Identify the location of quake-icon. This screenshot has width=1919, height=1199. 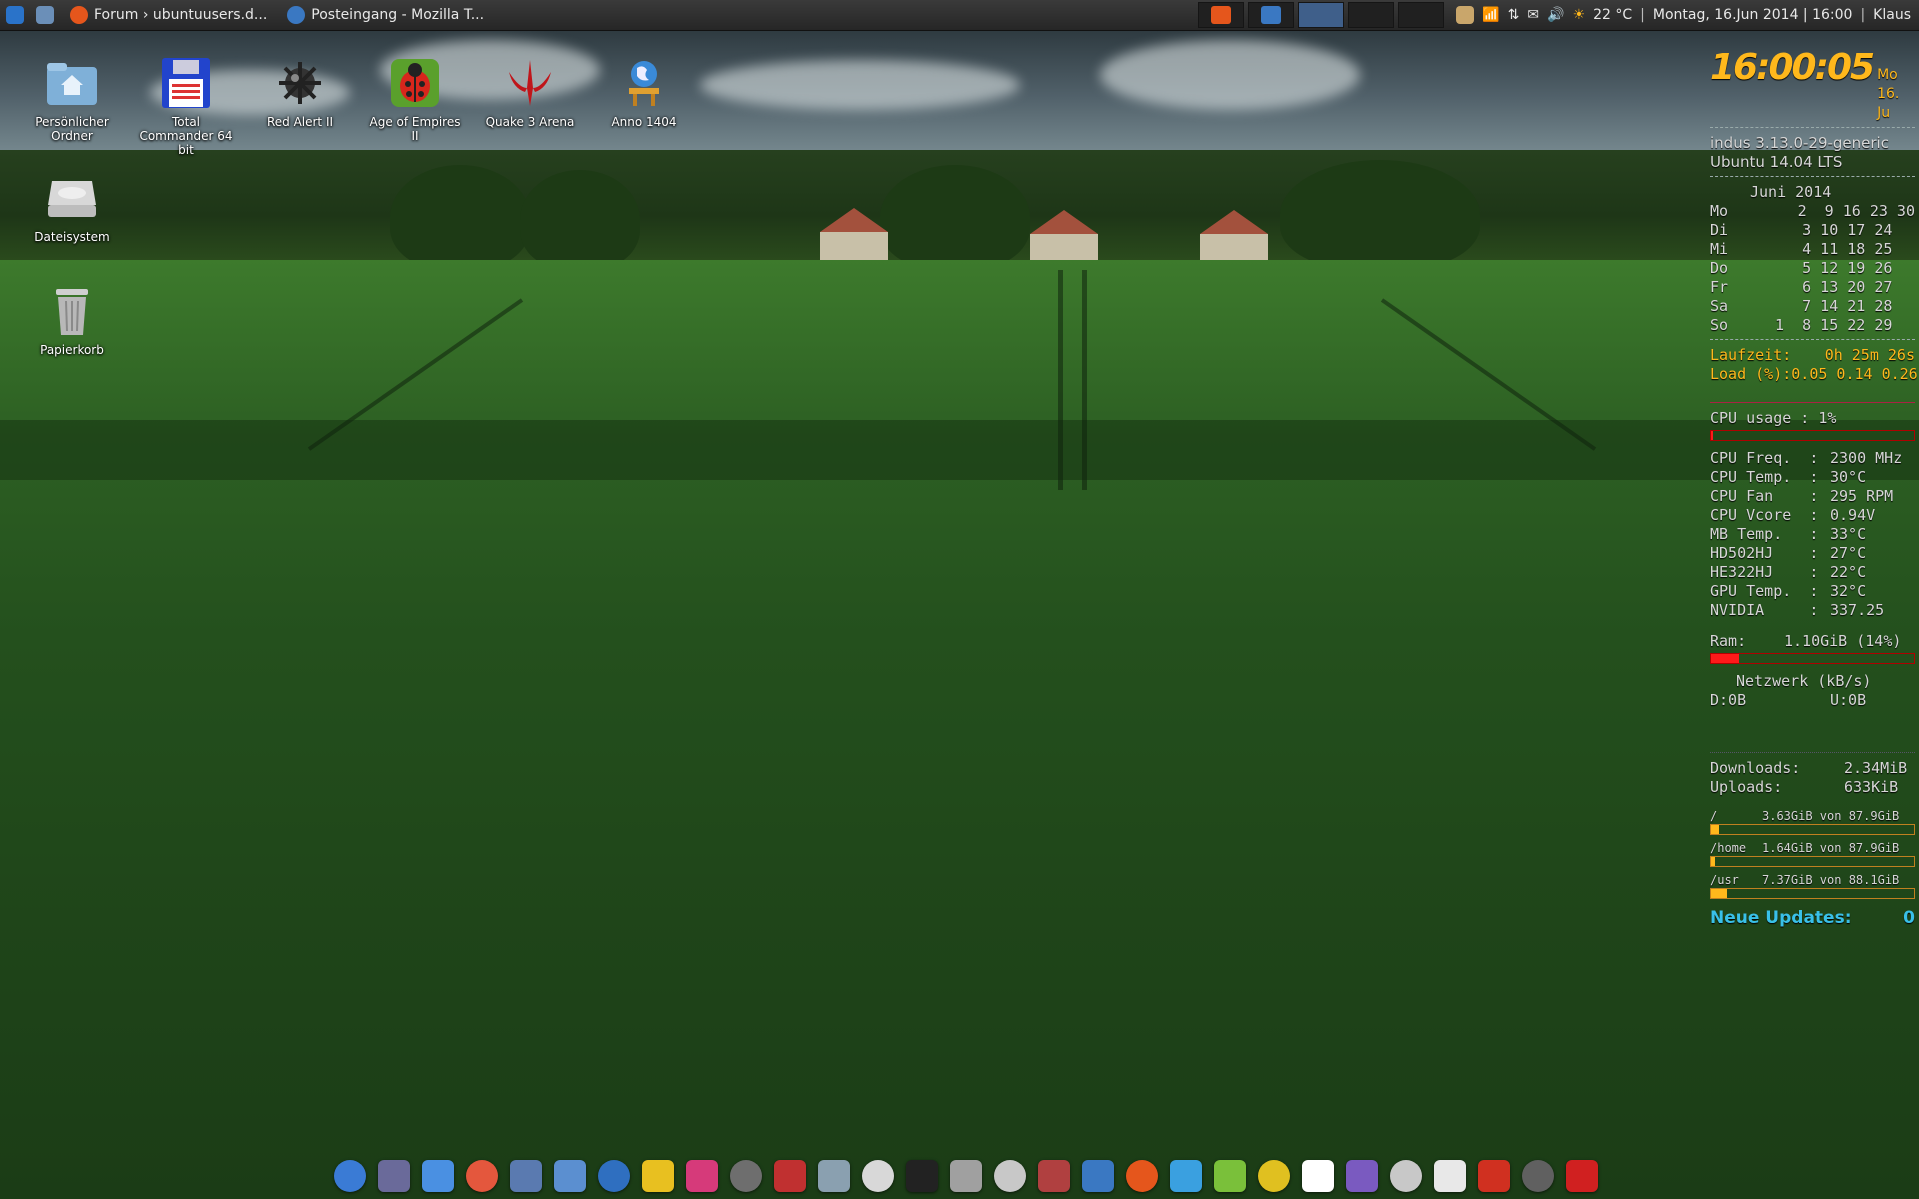
(530, 83).